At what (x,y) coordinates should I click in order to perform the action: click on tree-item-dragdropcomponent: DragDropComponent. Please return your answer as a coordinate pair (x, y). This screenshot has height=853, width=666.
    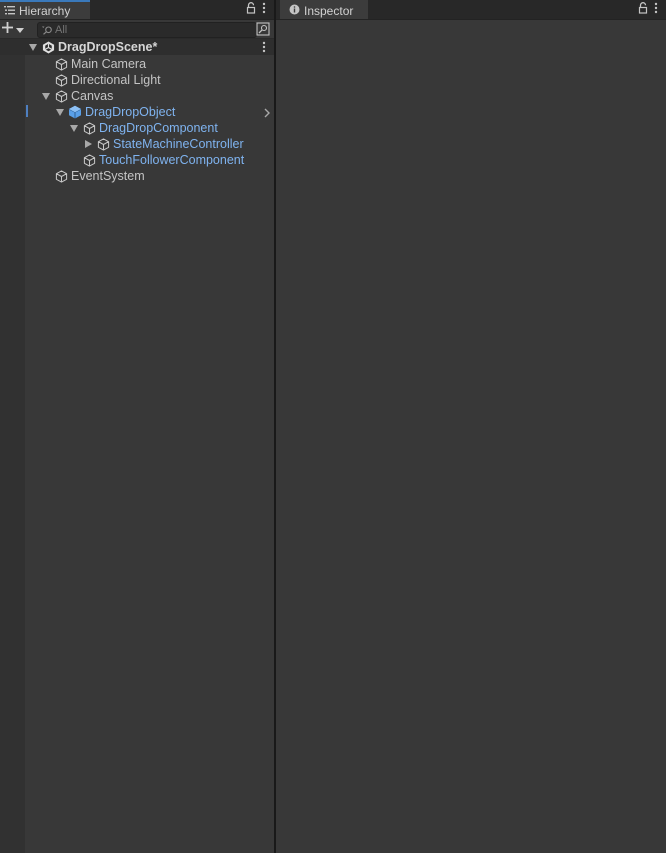
    Looking at the image, I should click on (137, 128).